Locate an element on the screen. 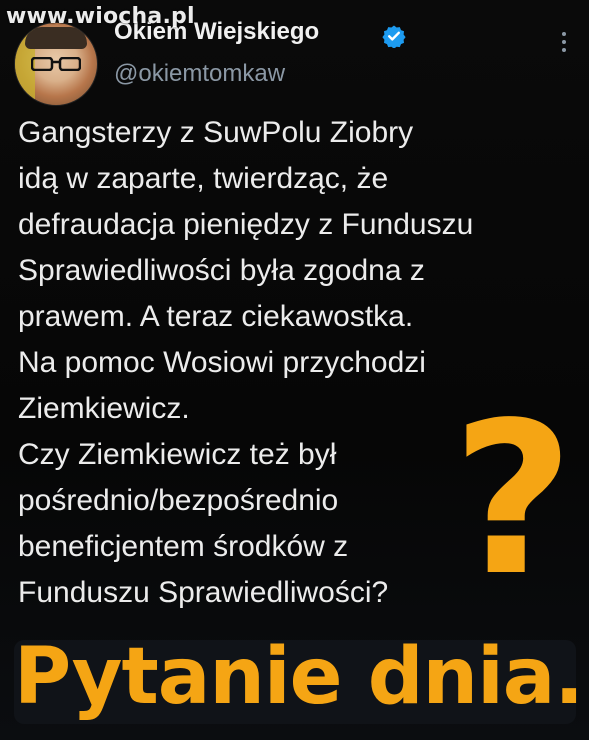 The image size is (589, 740). avatar-hair is located at coordinates (56, 38).